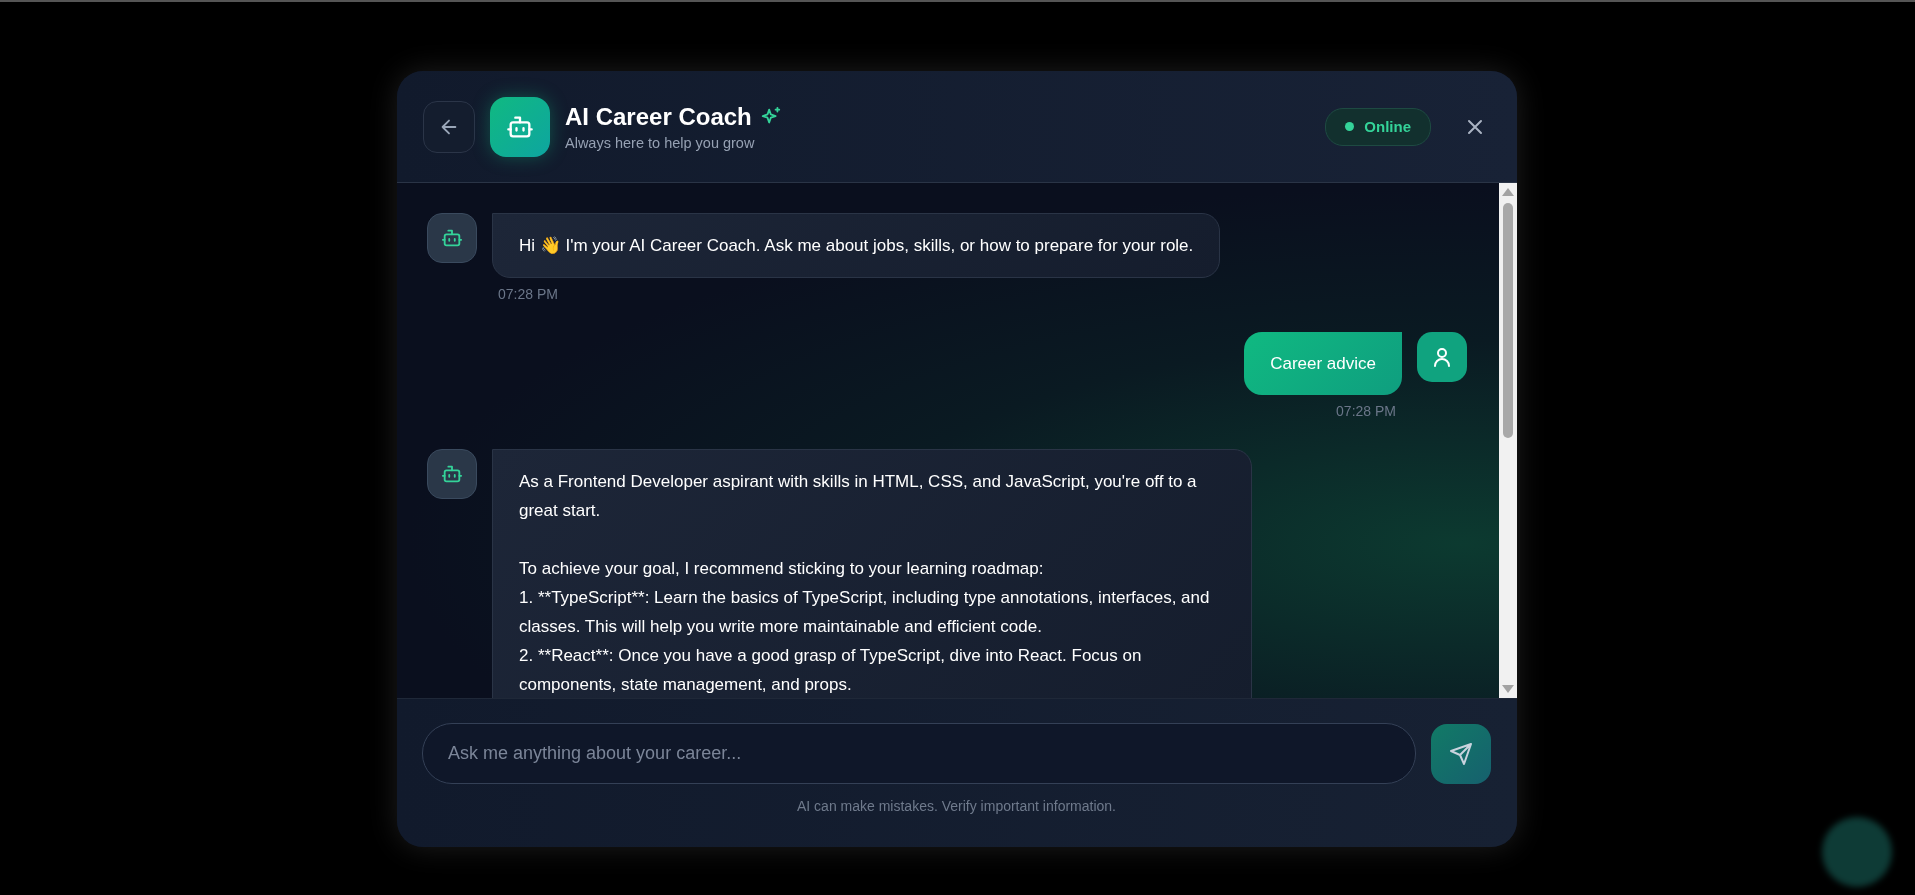  I want to click on chat-title: AI Career Coach, so click(658, 116).